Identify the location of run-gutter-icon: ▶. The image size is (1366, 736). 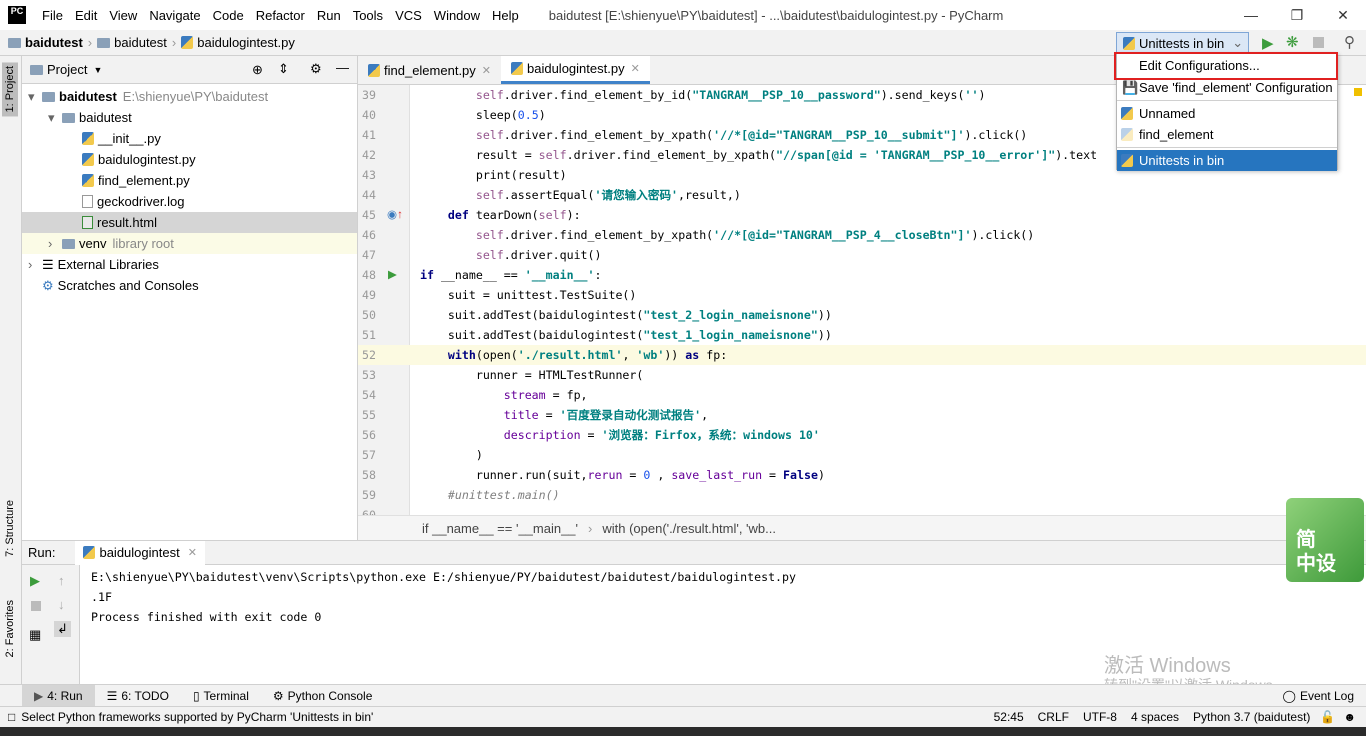
(392, 275).